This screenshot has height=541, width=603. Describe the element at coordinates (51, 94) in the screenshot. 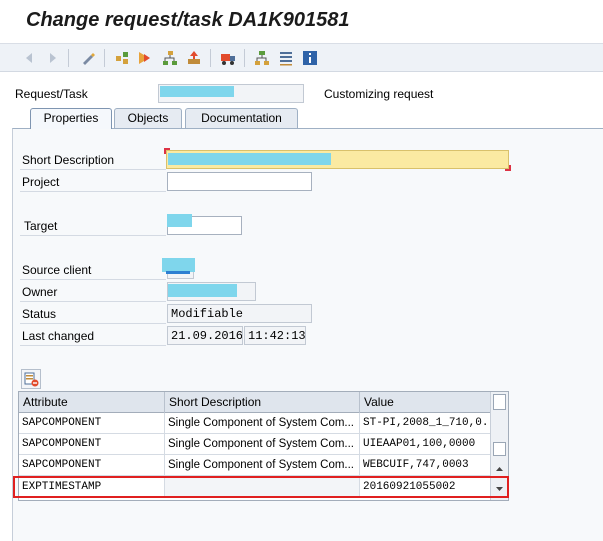

I see `request-task-label: Request/Task` at that location.